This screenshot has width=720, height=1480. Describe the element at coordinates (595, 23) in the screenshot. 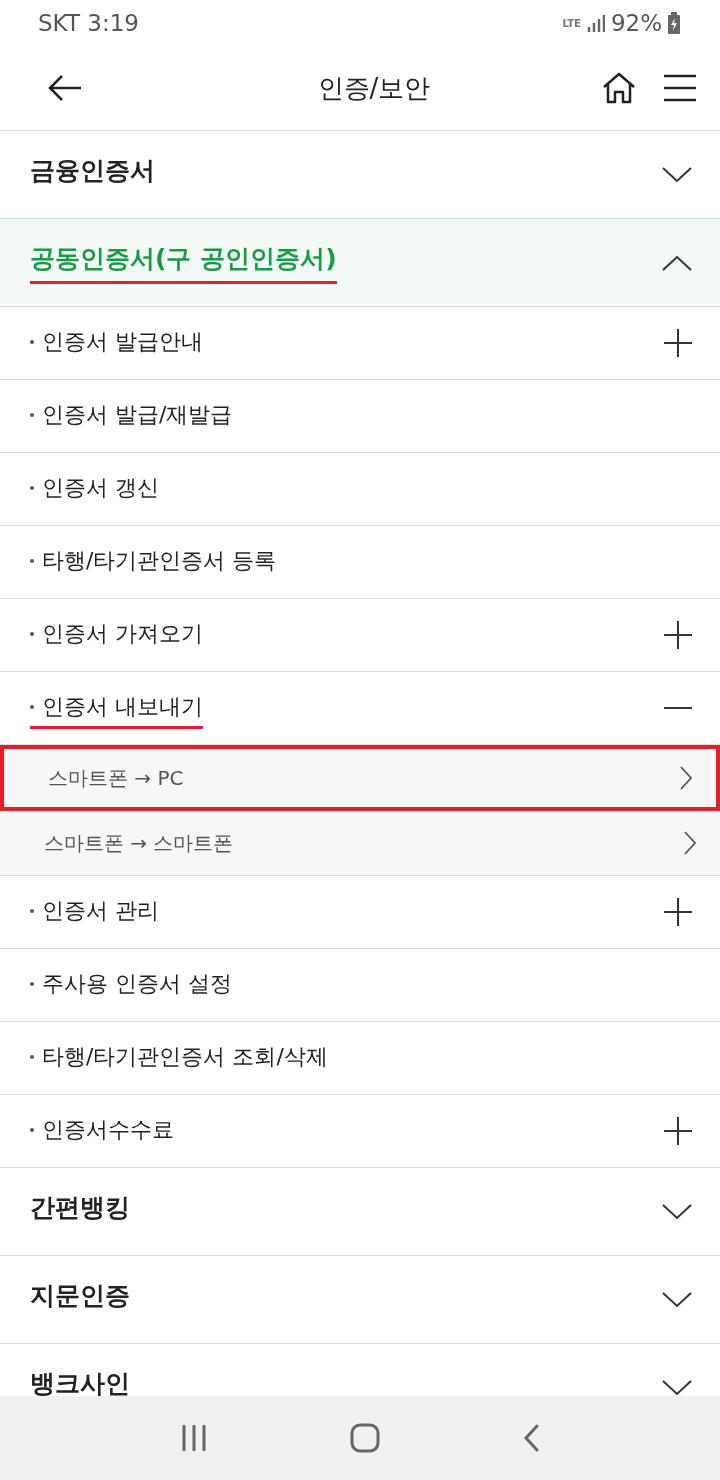

I see `signal-icon` at that location.